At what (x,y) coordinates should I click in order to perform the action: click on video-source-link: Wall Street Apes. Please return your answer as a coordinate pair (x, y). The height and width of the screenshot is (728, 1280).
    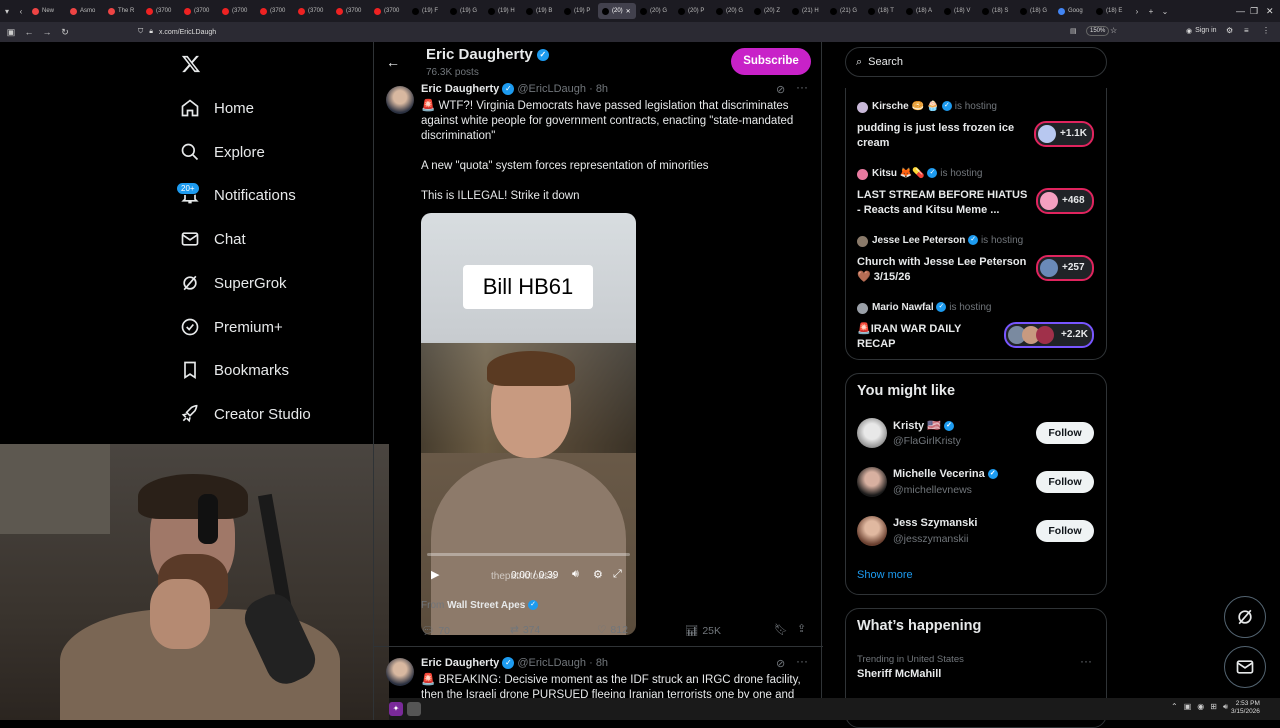
    Looking at the image, I should click on (486, 605).